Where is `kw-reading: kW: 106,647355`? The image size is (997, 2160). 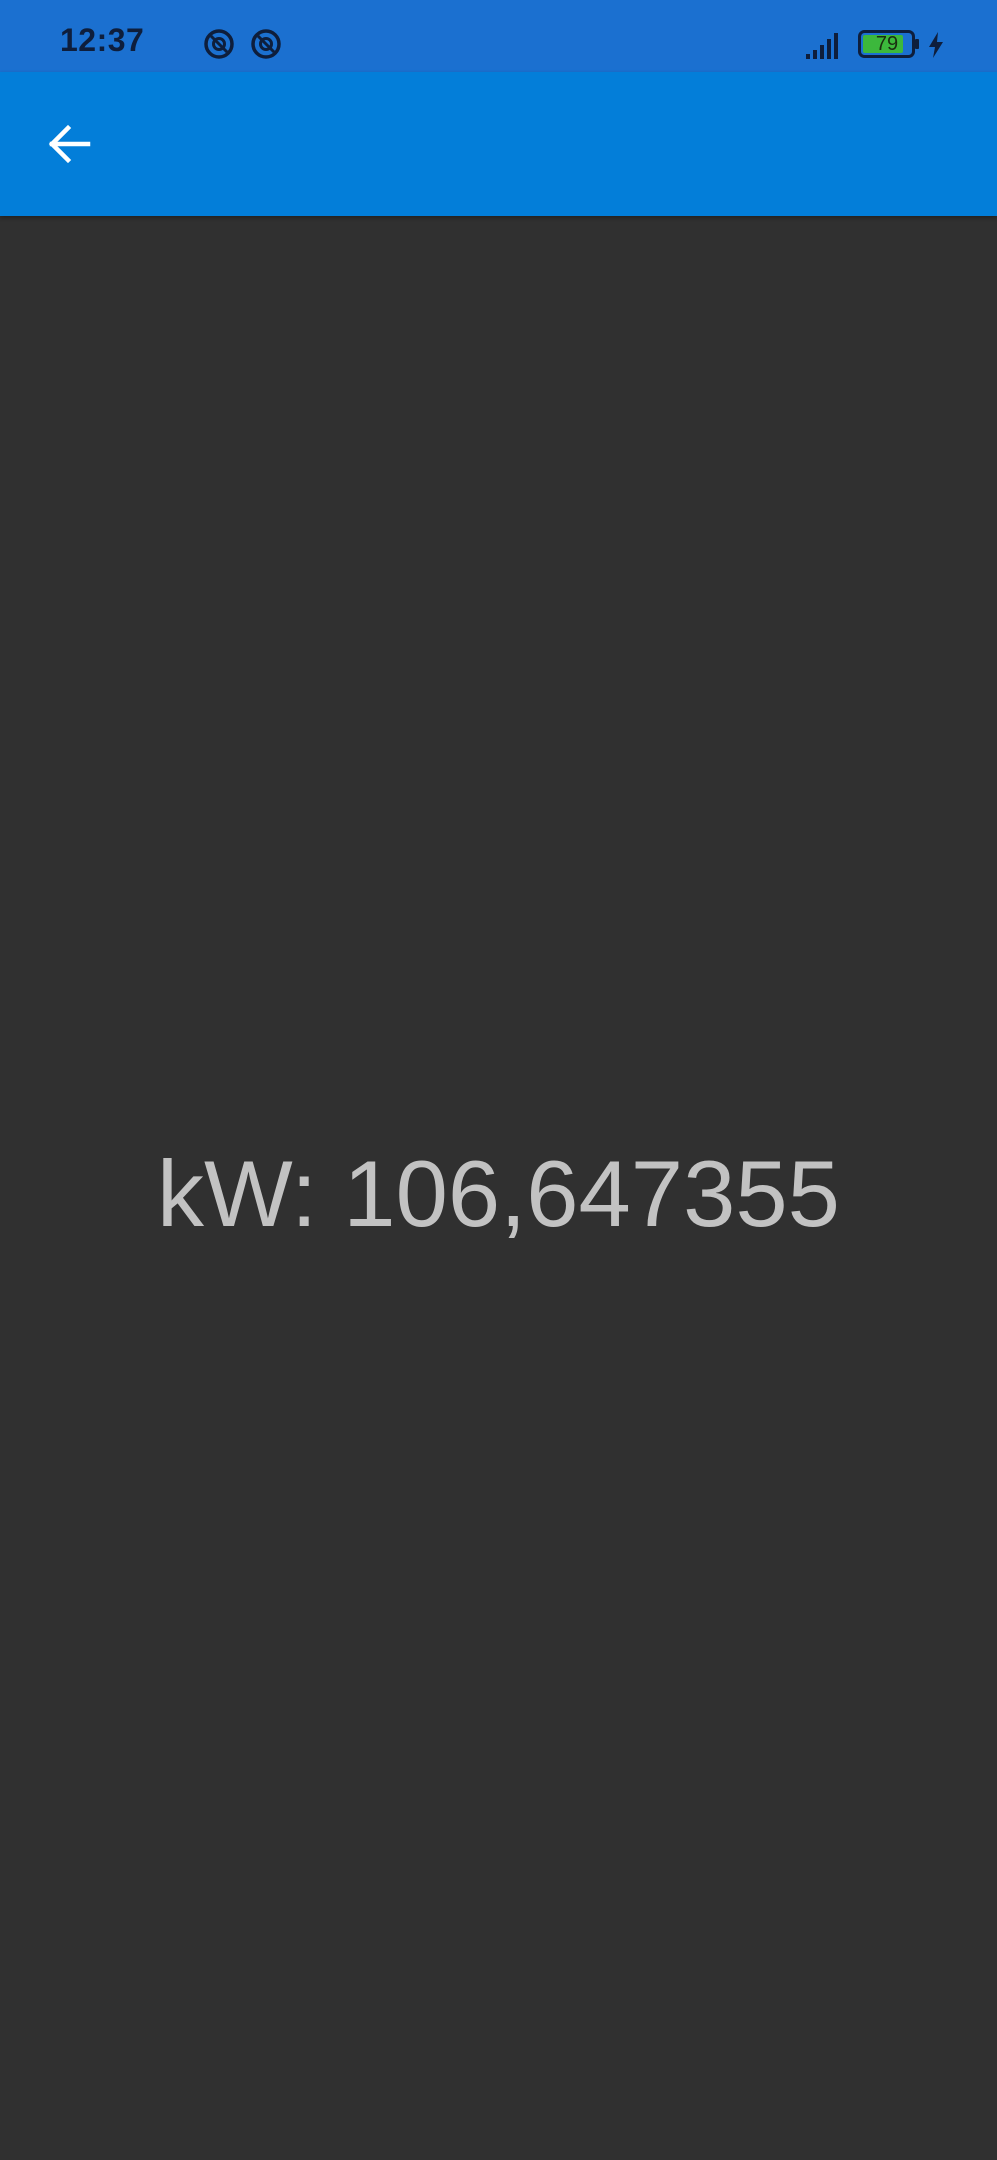 kw-reading: kW: 106,647355 is located at coordinates (498, 1193).